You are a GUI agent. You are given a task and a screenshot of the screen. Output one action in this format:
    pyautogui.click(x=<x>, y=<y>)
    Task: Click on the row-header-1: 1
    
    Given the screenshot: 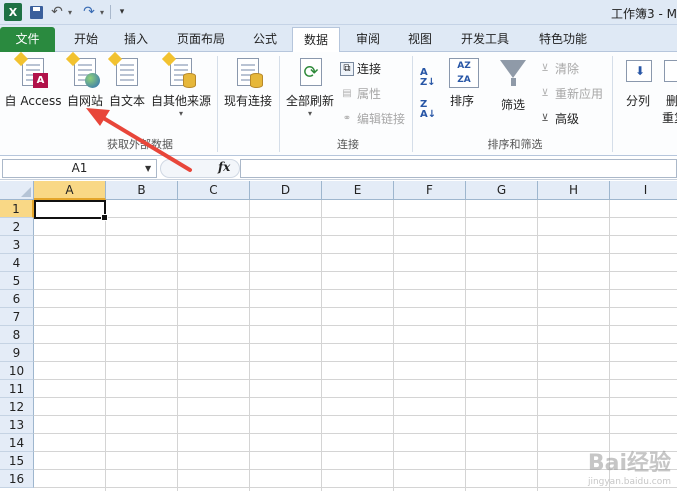 What is the action you would take?
    pyautogui.click(x=17, y=209)
    